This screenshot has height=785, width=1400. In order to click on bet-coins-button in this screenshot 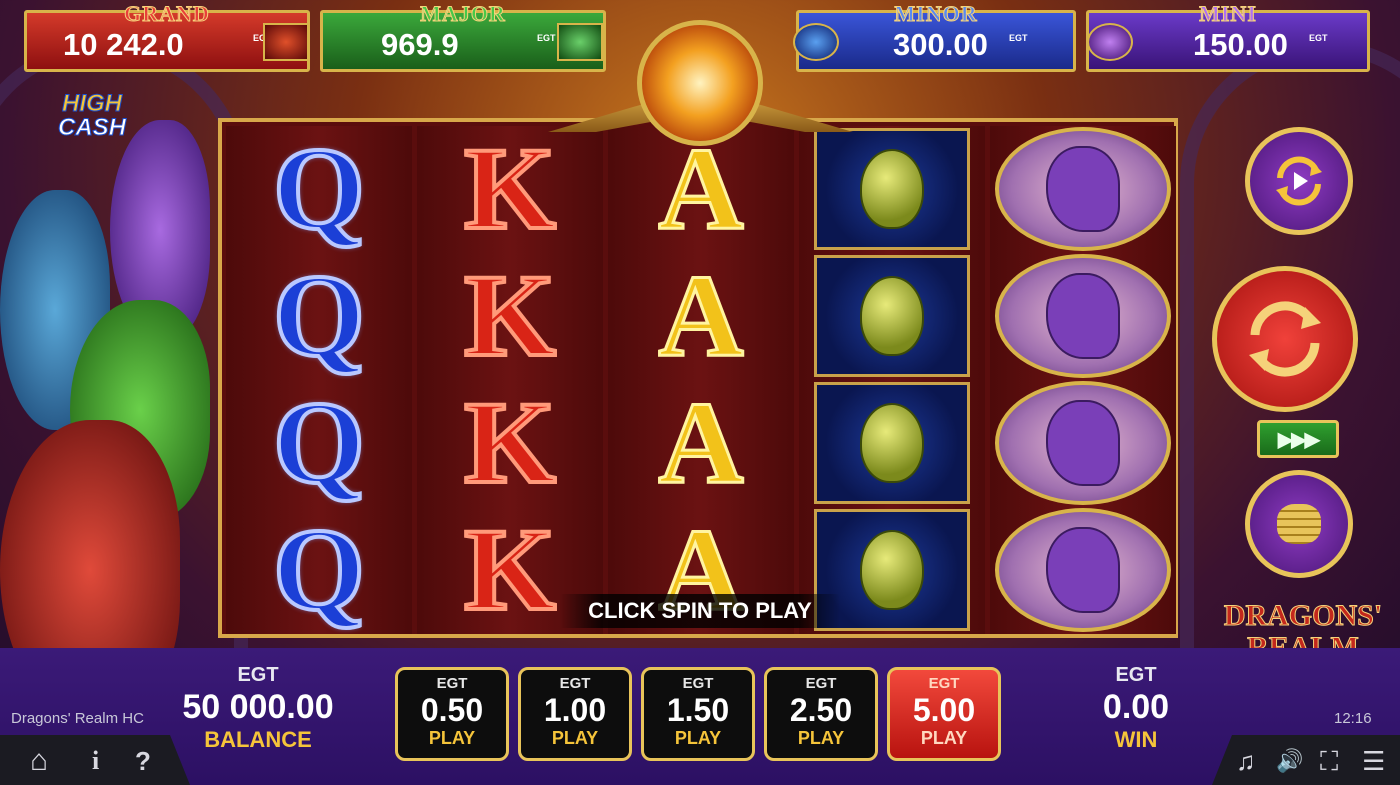, I will do `click(1299, 524)`.